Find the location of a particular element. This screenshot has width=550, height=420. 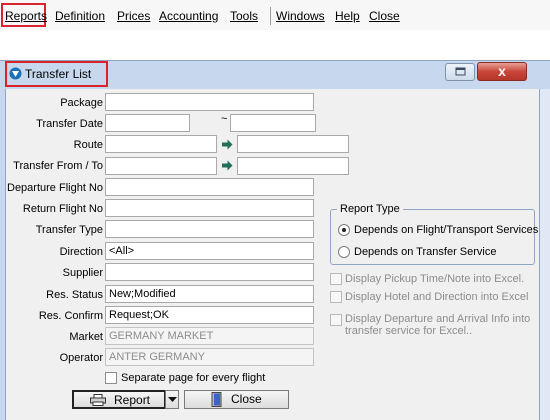

close-button-label: Close is located at coordinates (246, 399).